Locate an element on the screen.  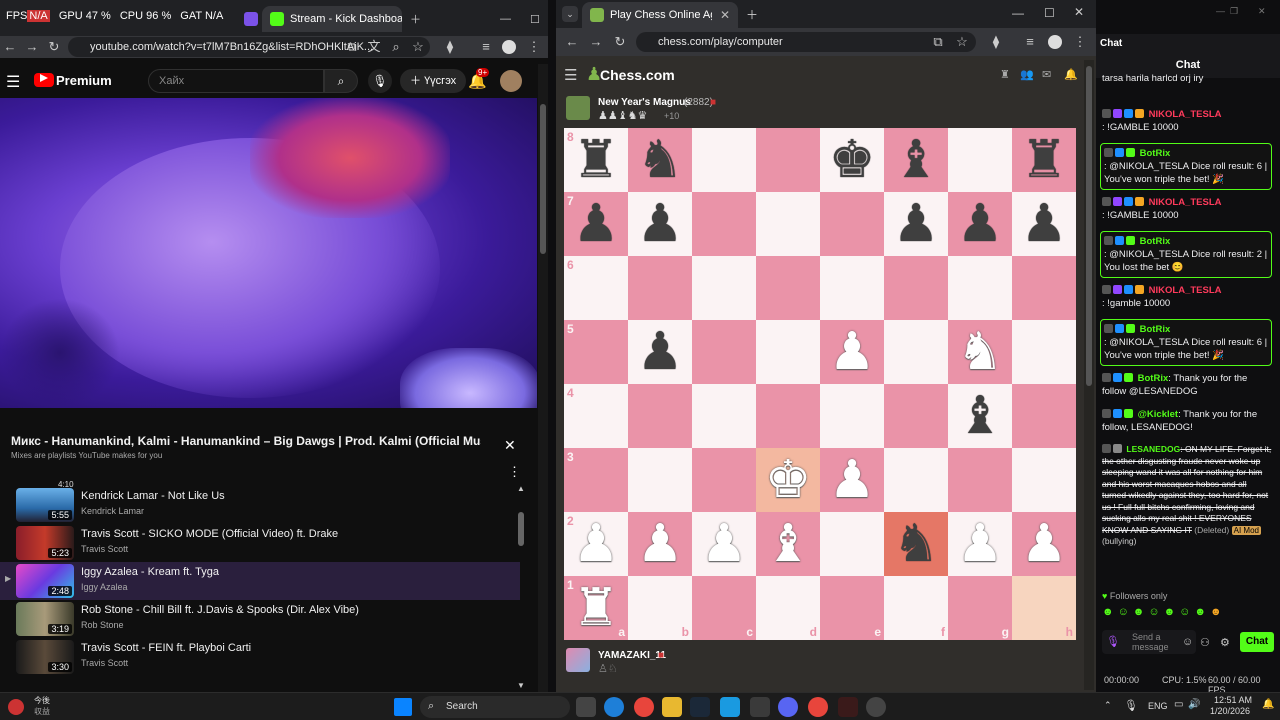
square-e6 is located at coordinates (852, 288).